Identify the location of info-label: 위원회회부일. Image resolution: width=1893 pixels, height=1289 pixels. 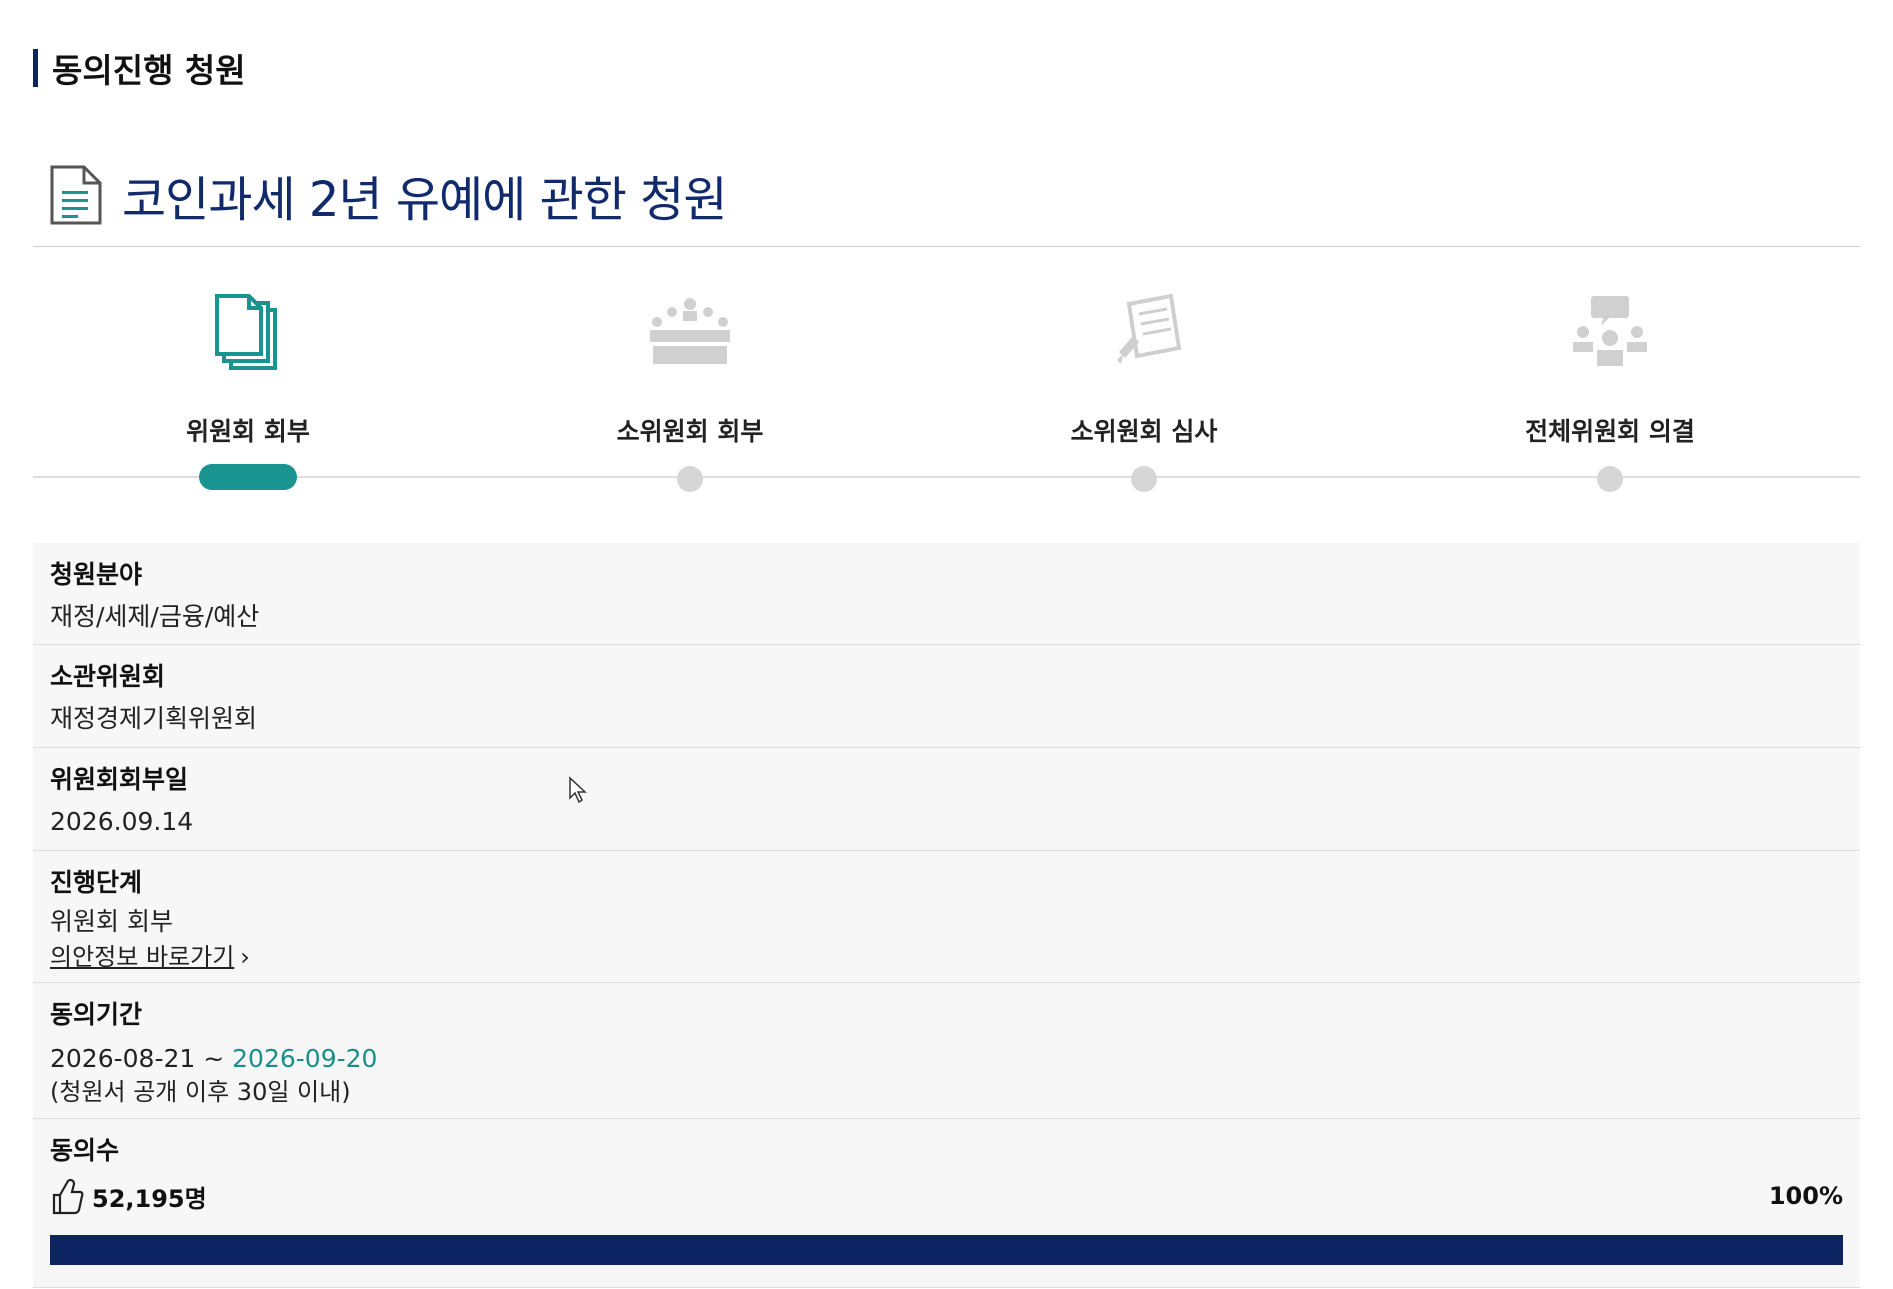
(119, 779).